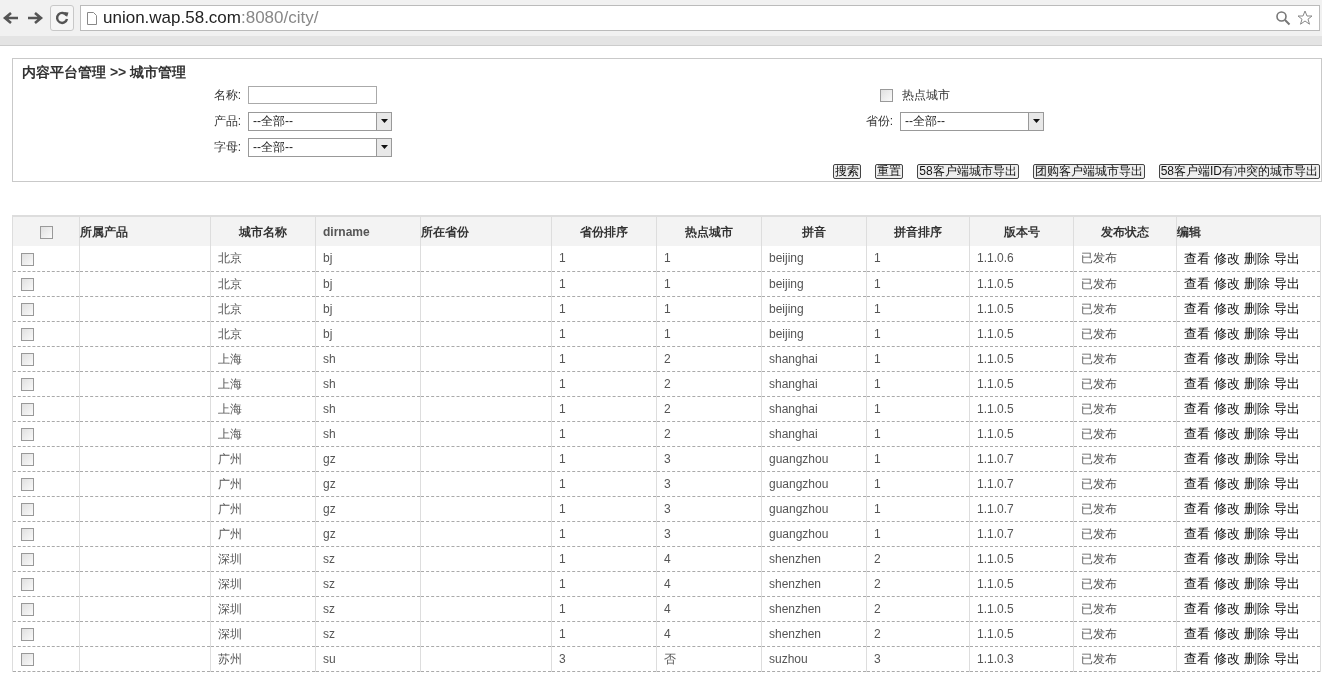  Describe the element at coordinates (312, 95) in the screenshot. I see `name-input` at that location.